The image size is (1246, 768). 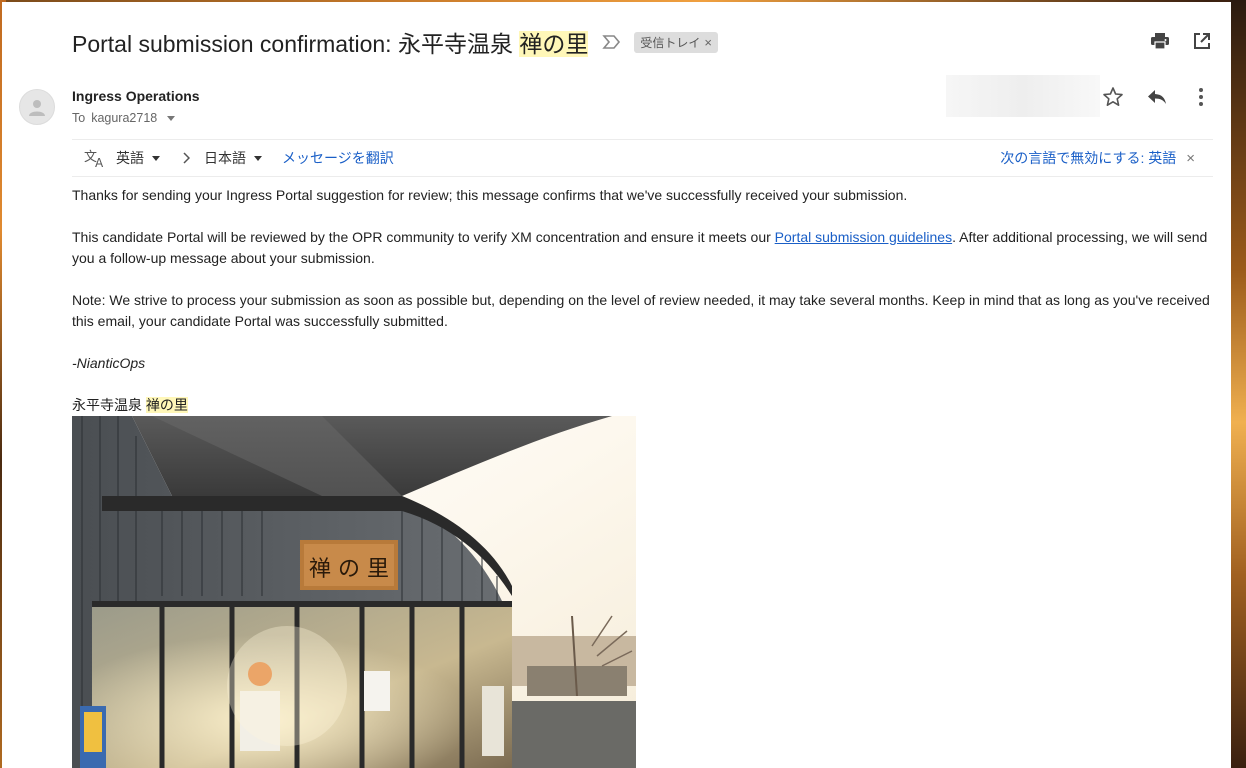 What do you see at coordinates (1190, 158) in the screenshot?
I see `close-translate-bar-button: ×` at bounding box center [1190, 158].